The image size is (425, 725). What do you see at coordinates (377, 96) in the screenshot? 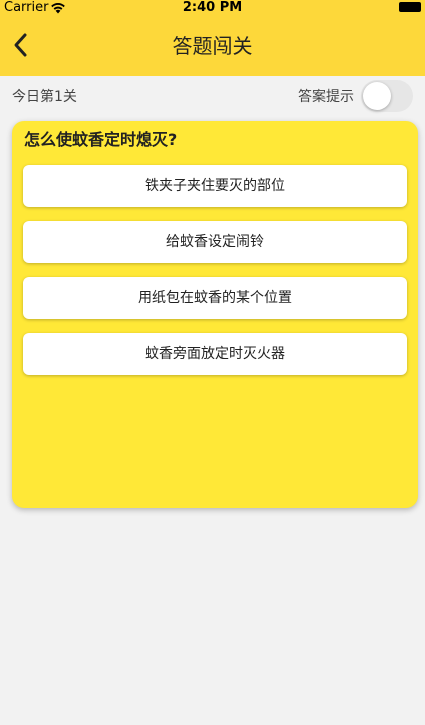
I see `toggle-knob` at bounding box center [377, 96].